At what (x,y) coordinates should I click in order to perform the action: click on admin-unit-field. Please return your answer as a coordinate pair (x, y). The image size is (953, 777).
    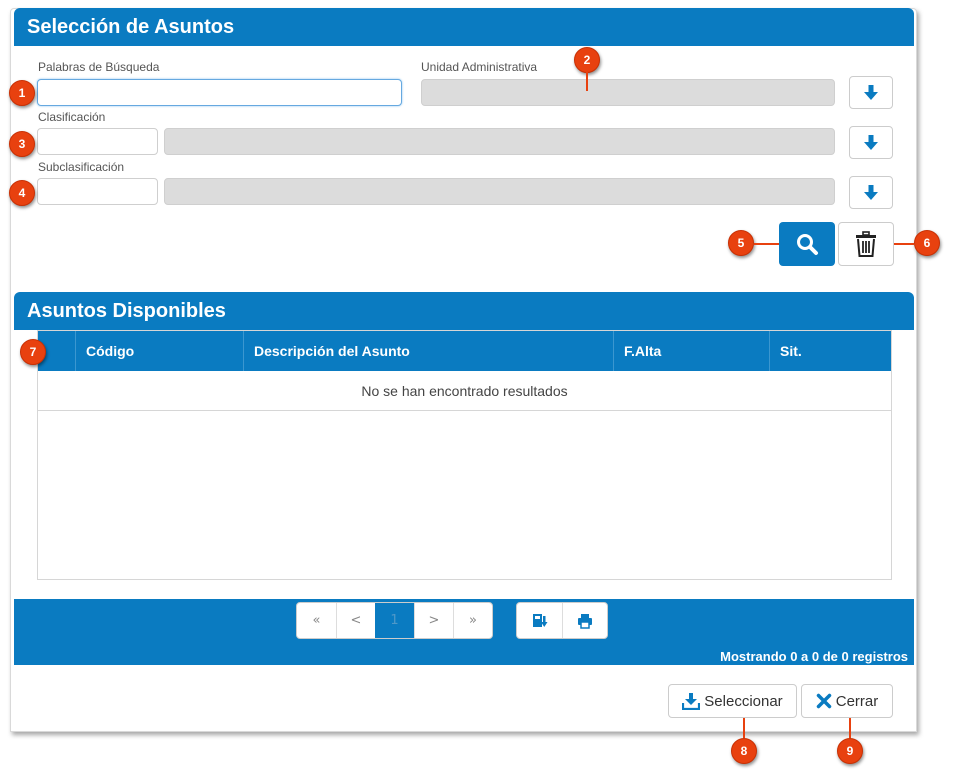
    Looking at the image, I should click on (628, 92).